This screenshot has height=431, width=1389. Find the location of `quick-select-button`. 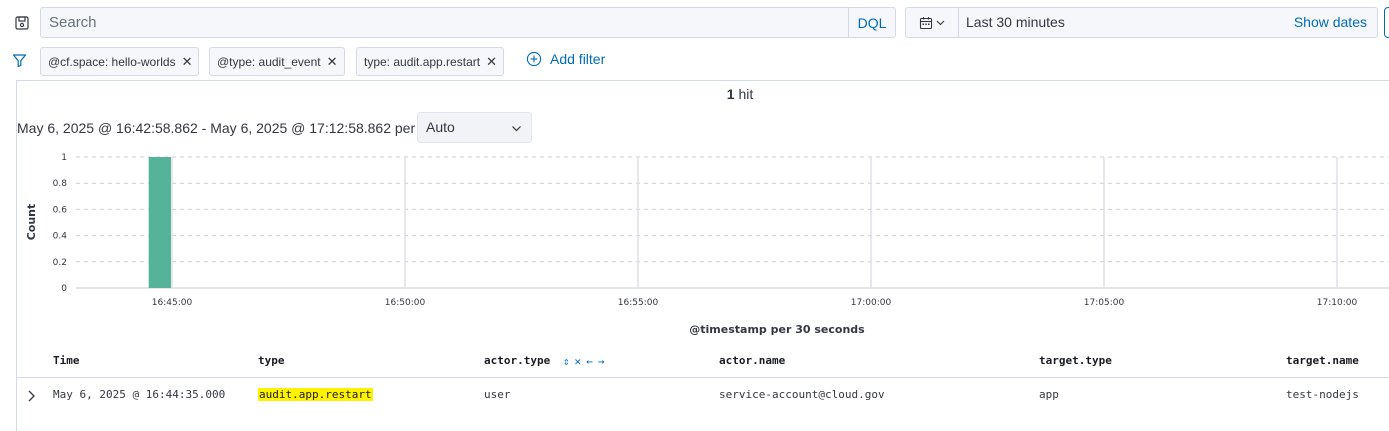

quick-select-button is located at coordinates (932, 22).